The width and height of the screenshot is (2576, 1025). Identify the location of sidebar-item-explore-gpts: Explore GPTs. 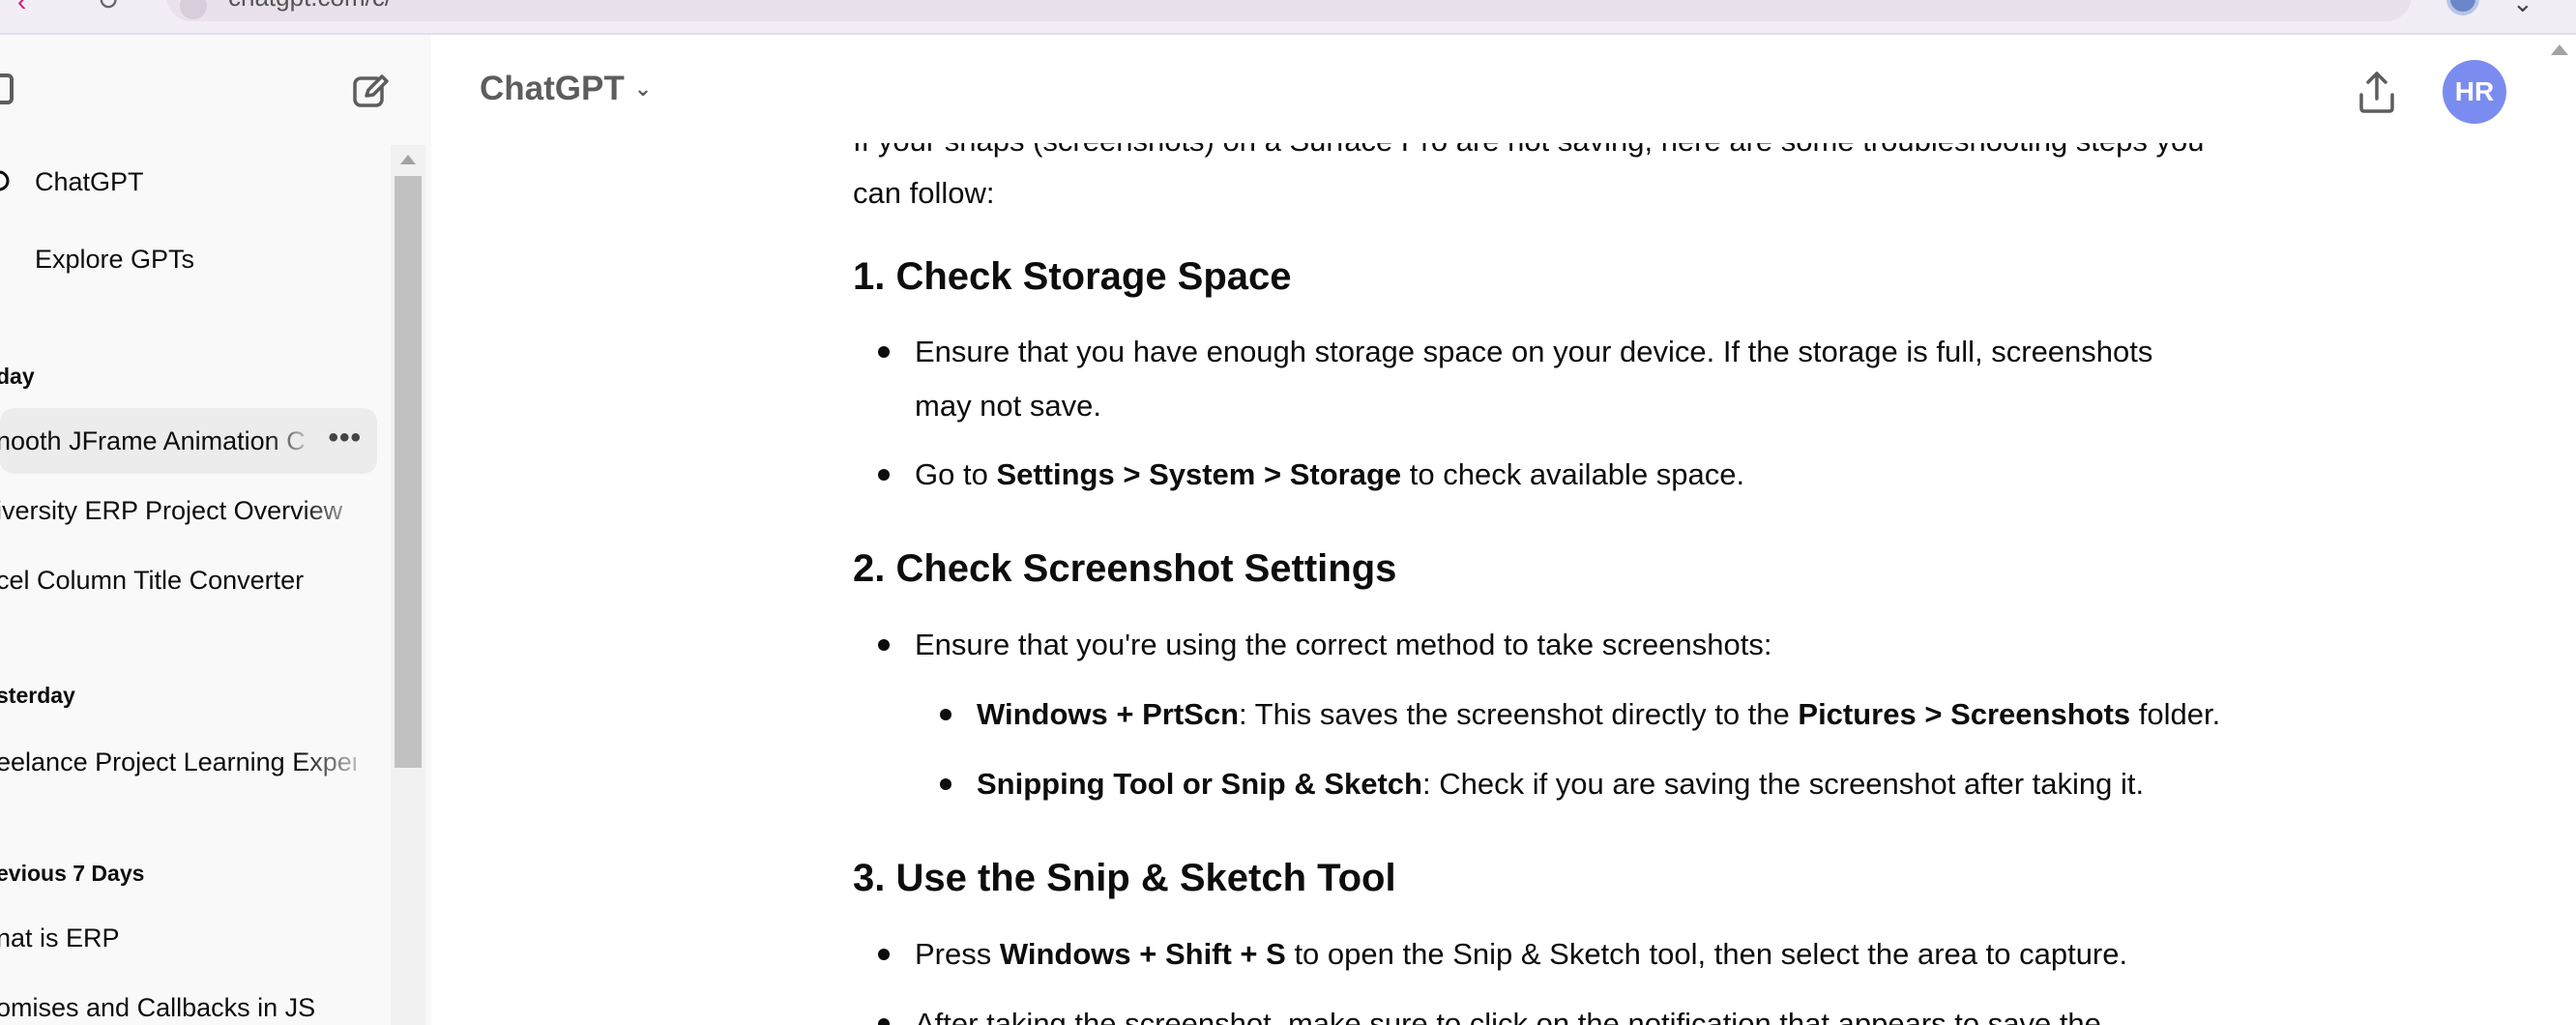
(183, 259).